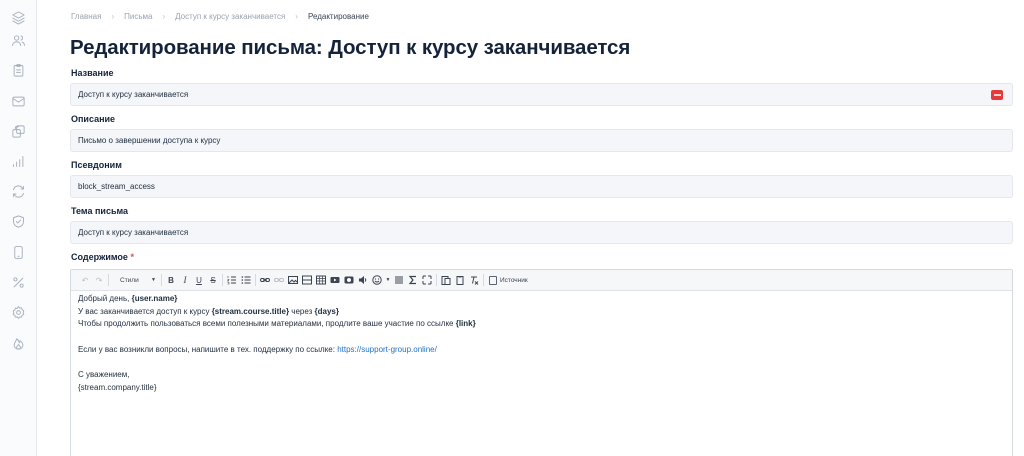 Image resolution: width=1024 pixels, height=456 pixels. I want to click on editor-toolbar: ↶ ↷ Стили ▼ B I U S ▼ Источник, so click(541, 280).